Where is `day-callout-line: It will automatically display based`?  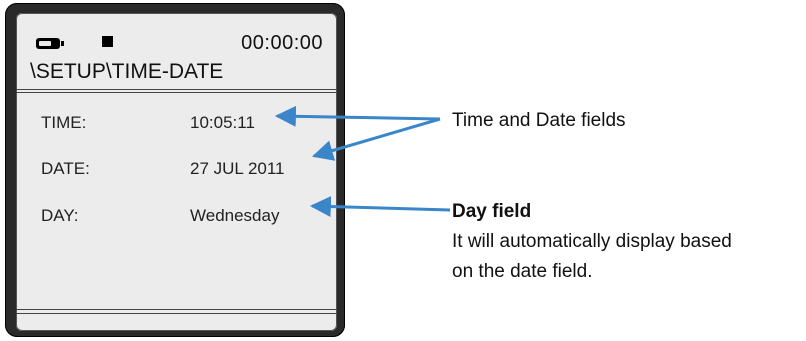 day-callout-line: It will automatically display based is located at coordinates (592, 241).